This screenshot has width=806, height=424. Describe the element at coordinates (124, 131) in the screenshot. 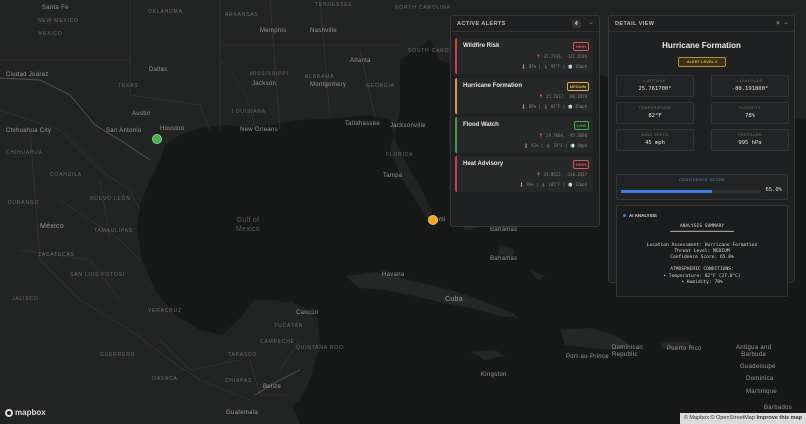

I see `label-san-antonio: San Antonio` at that location.